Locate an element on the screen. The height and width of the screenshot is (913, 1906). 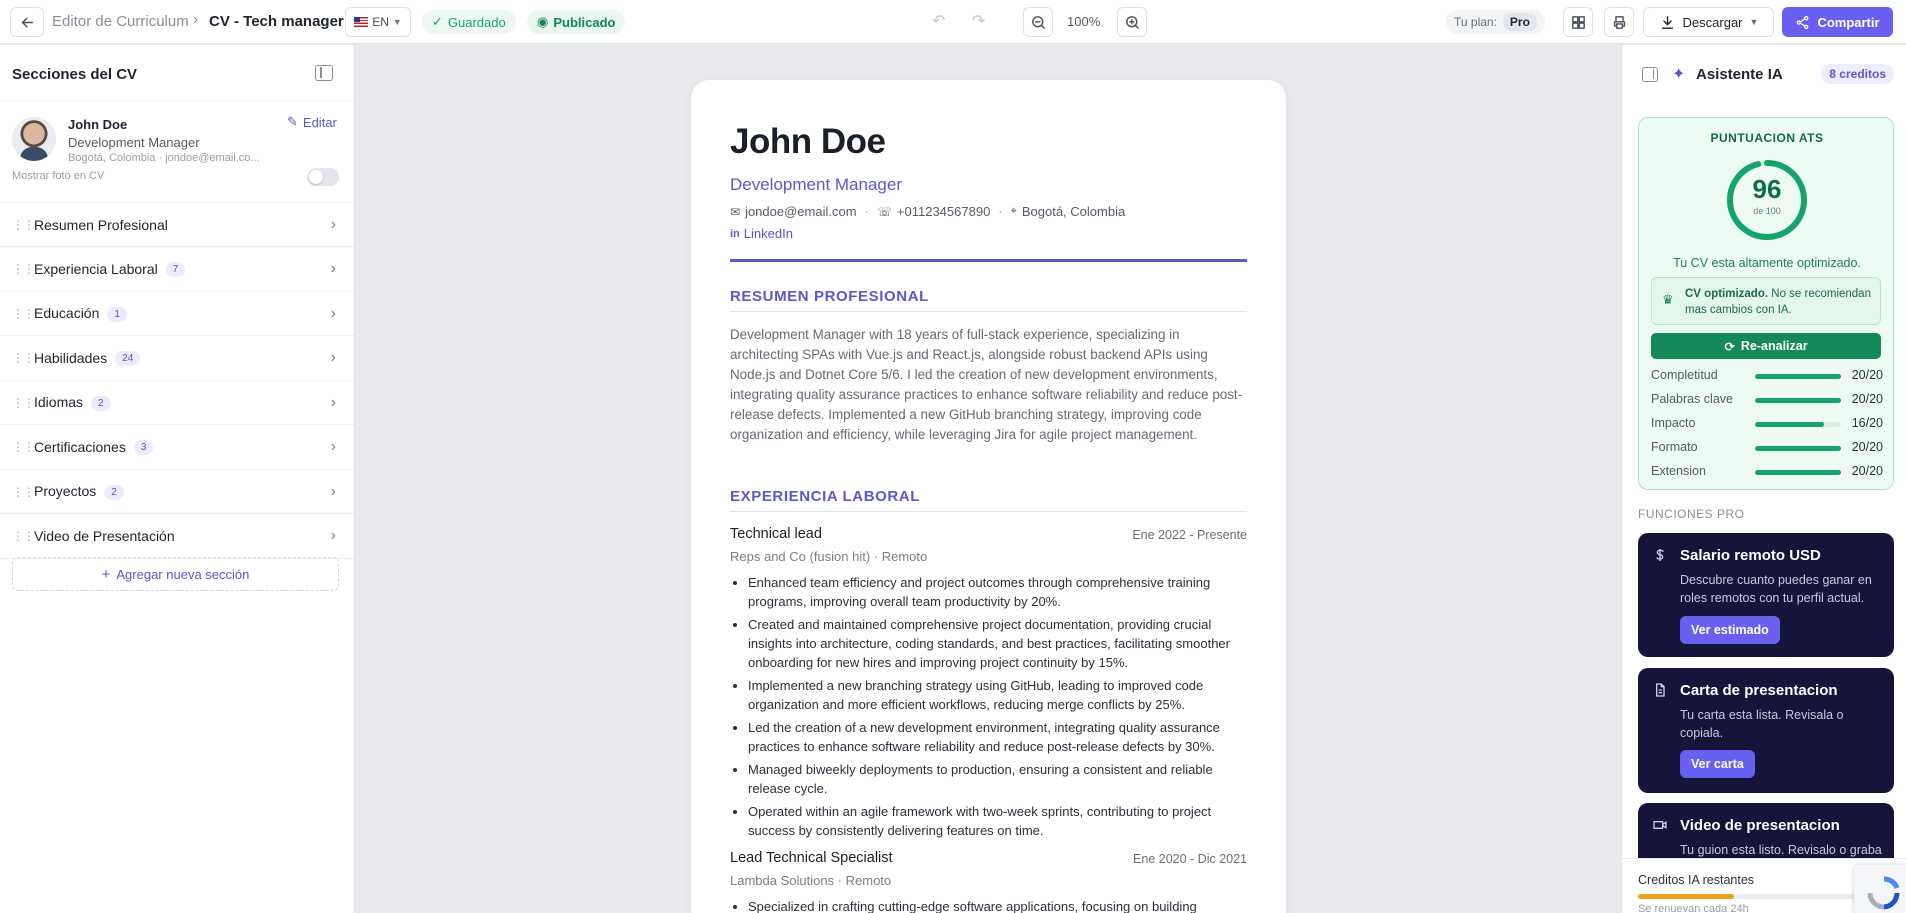
phone-icon: ☏ is located at coordinates (884, 211).